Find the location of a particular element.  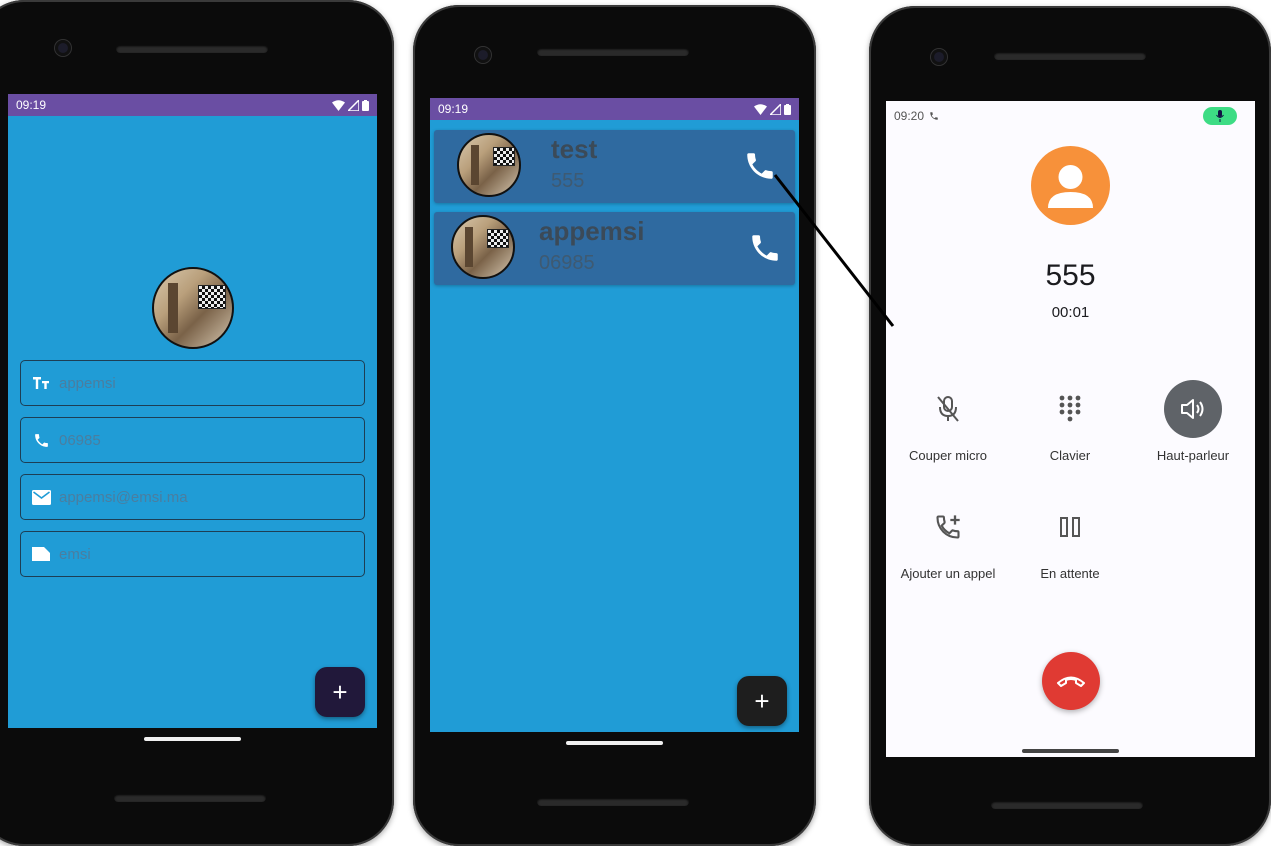

email-icon is located at coordinates (41, 497).